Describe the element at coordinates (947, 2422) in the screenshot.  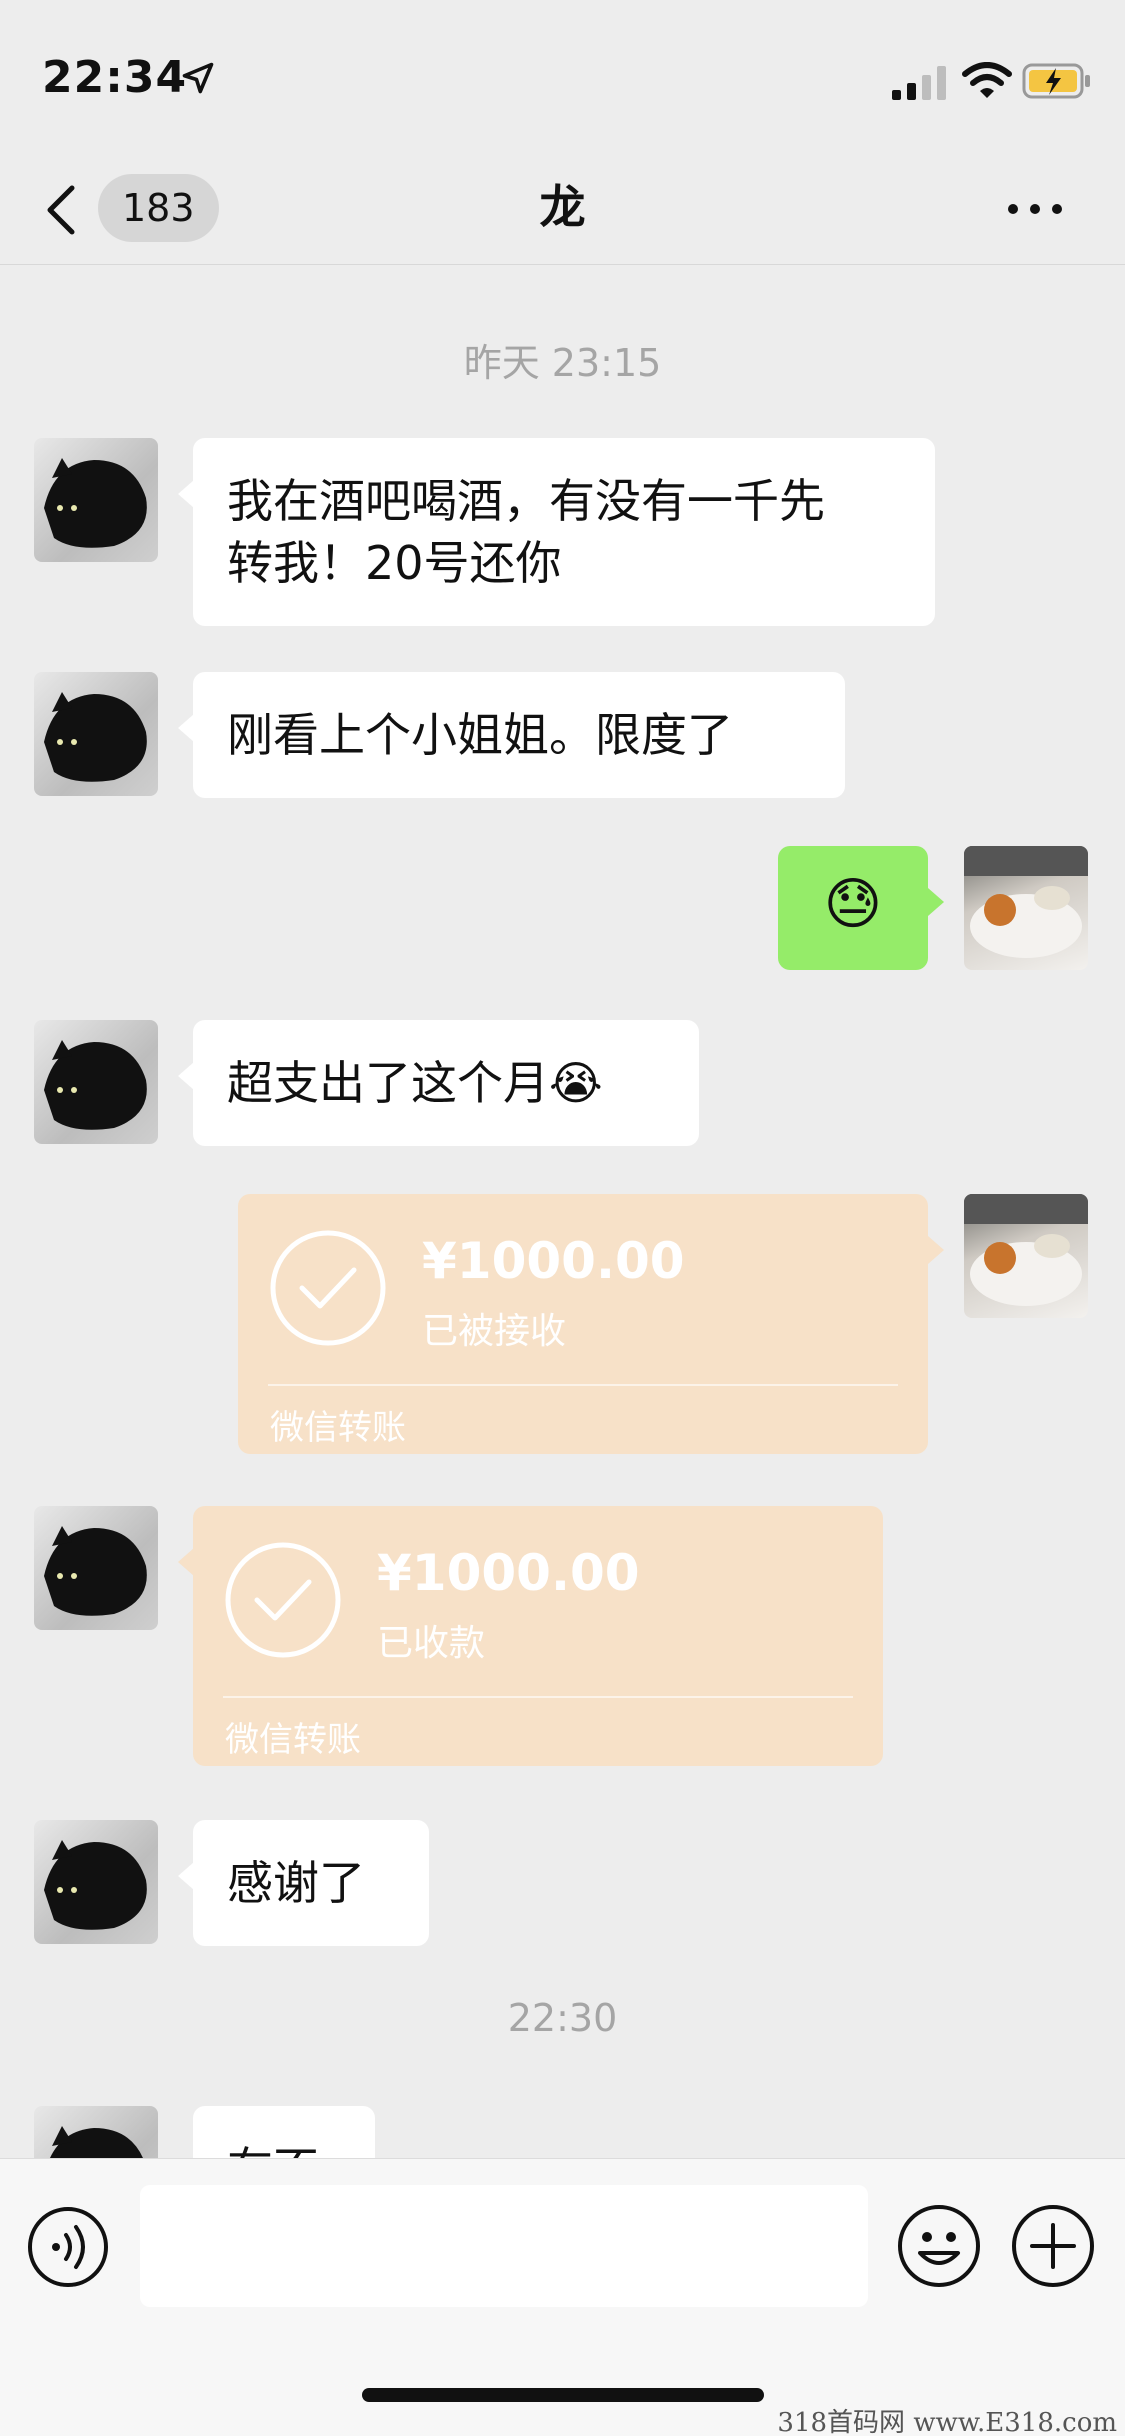
I see `watermark: 318首码网 www.E318.com` at that location.